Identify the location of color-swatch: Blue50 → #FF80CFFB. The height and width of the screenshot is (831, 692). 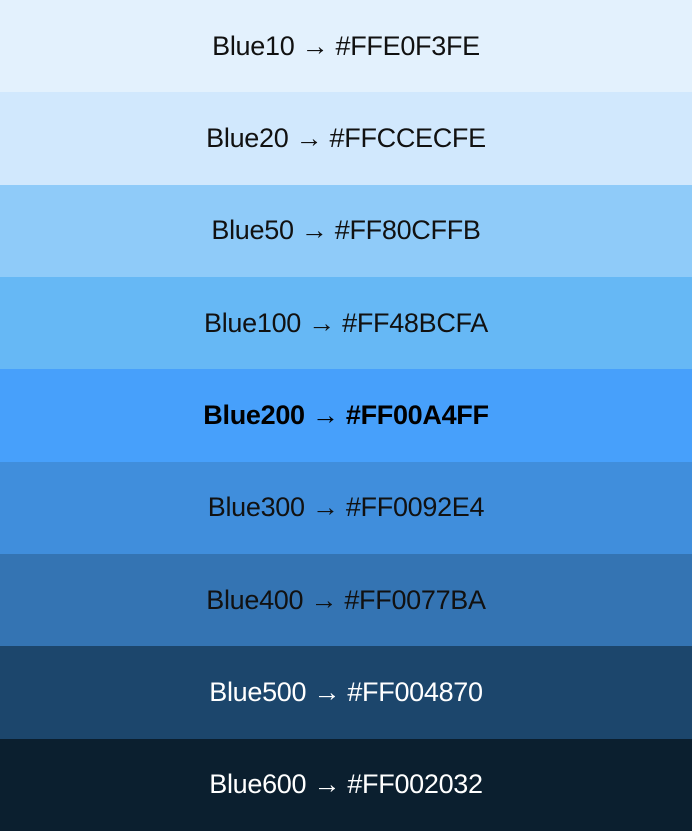
(346, 230).